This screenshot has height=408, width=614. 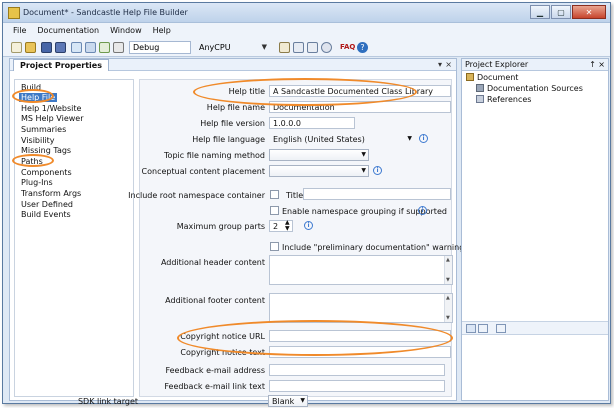 I want to click on search-icon, so click(x=326, y=47).